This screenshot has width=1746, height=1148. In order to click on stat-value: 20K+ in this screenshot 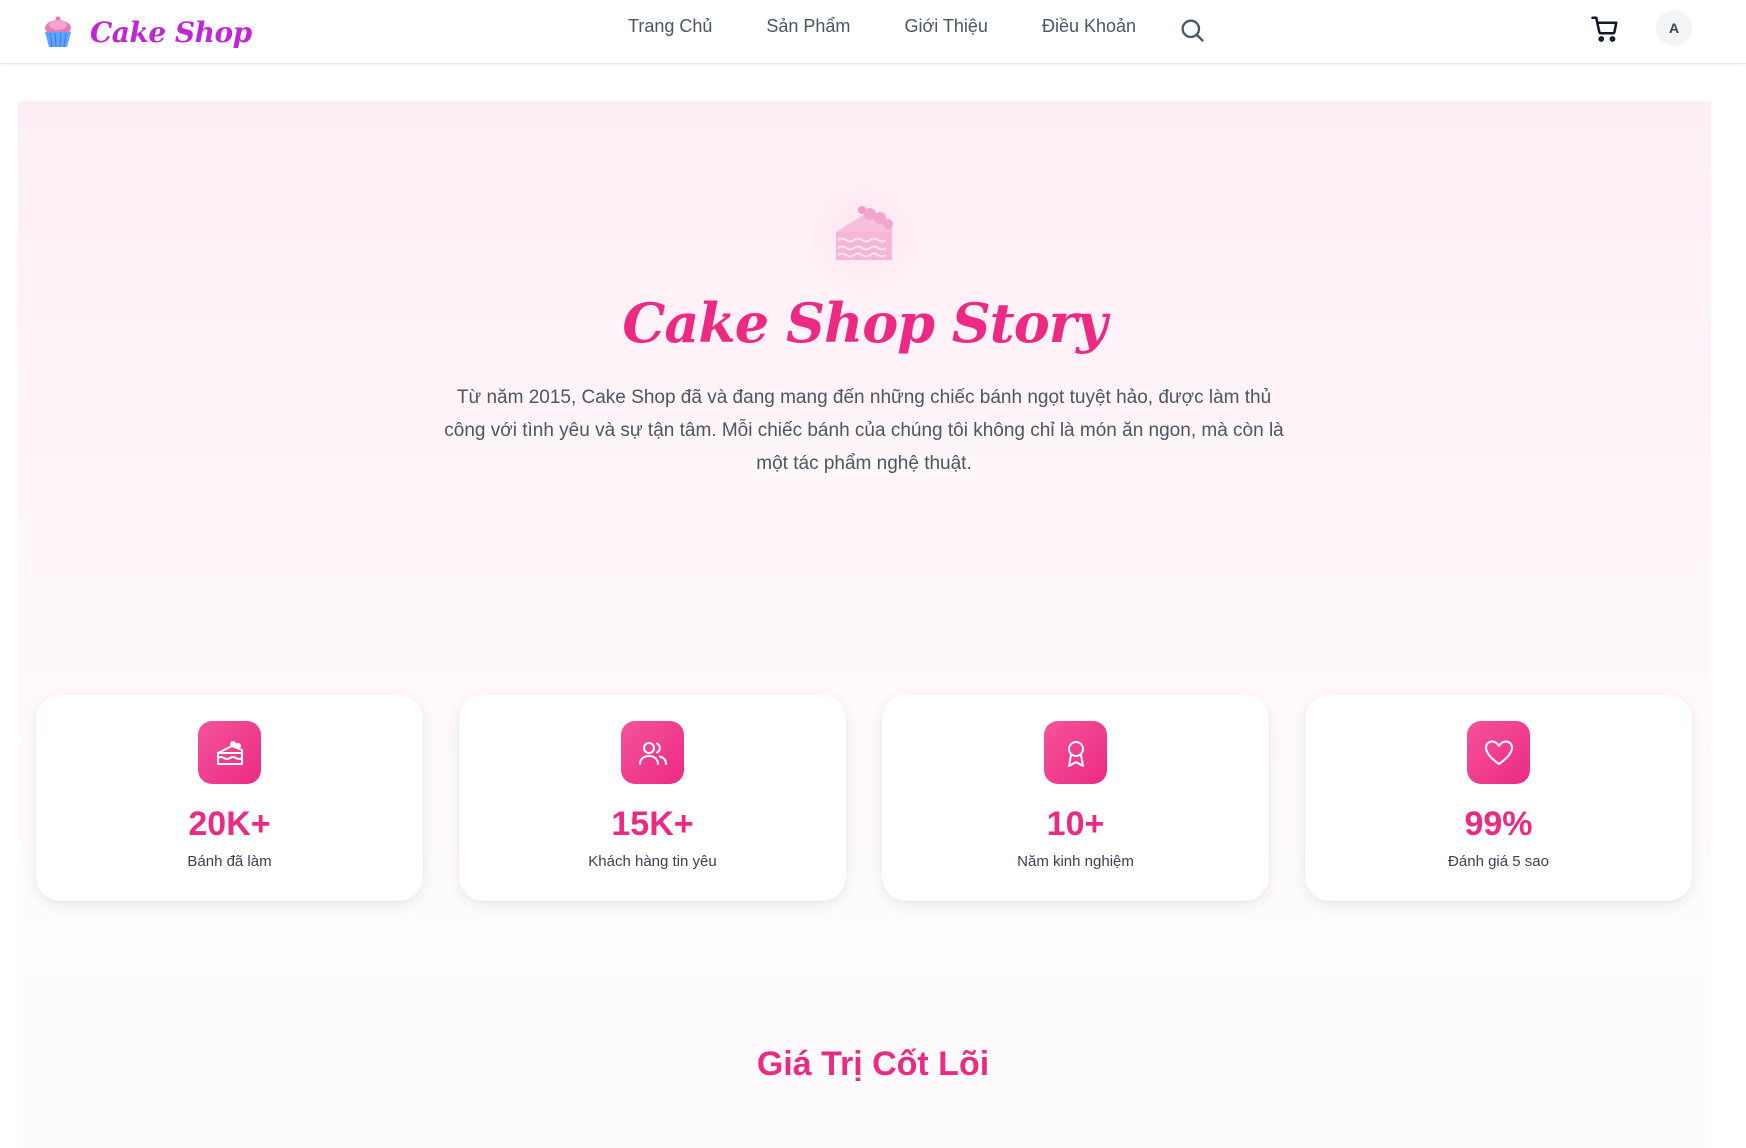, I will do `click(229, 824)`.